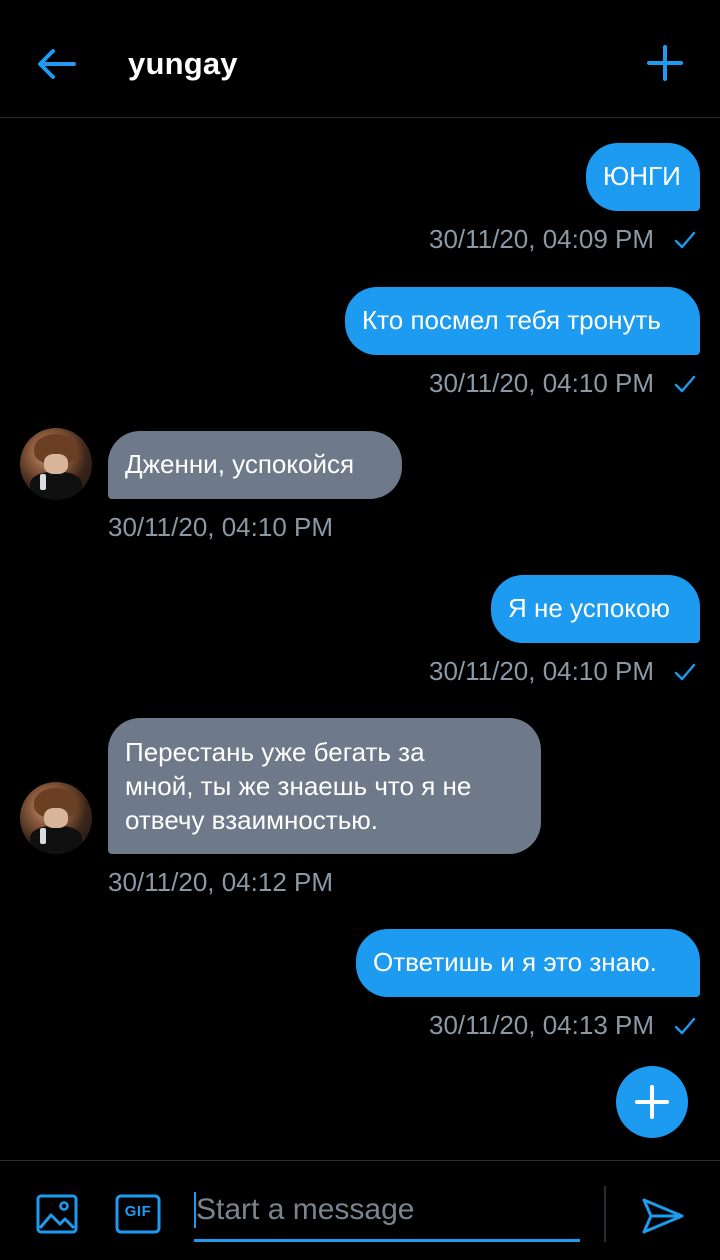 This screenshot has height=1260, width=720. Describe the element at coordinates (183, 64) in the screenshot. I see `conversation-title: yungay` at that location.